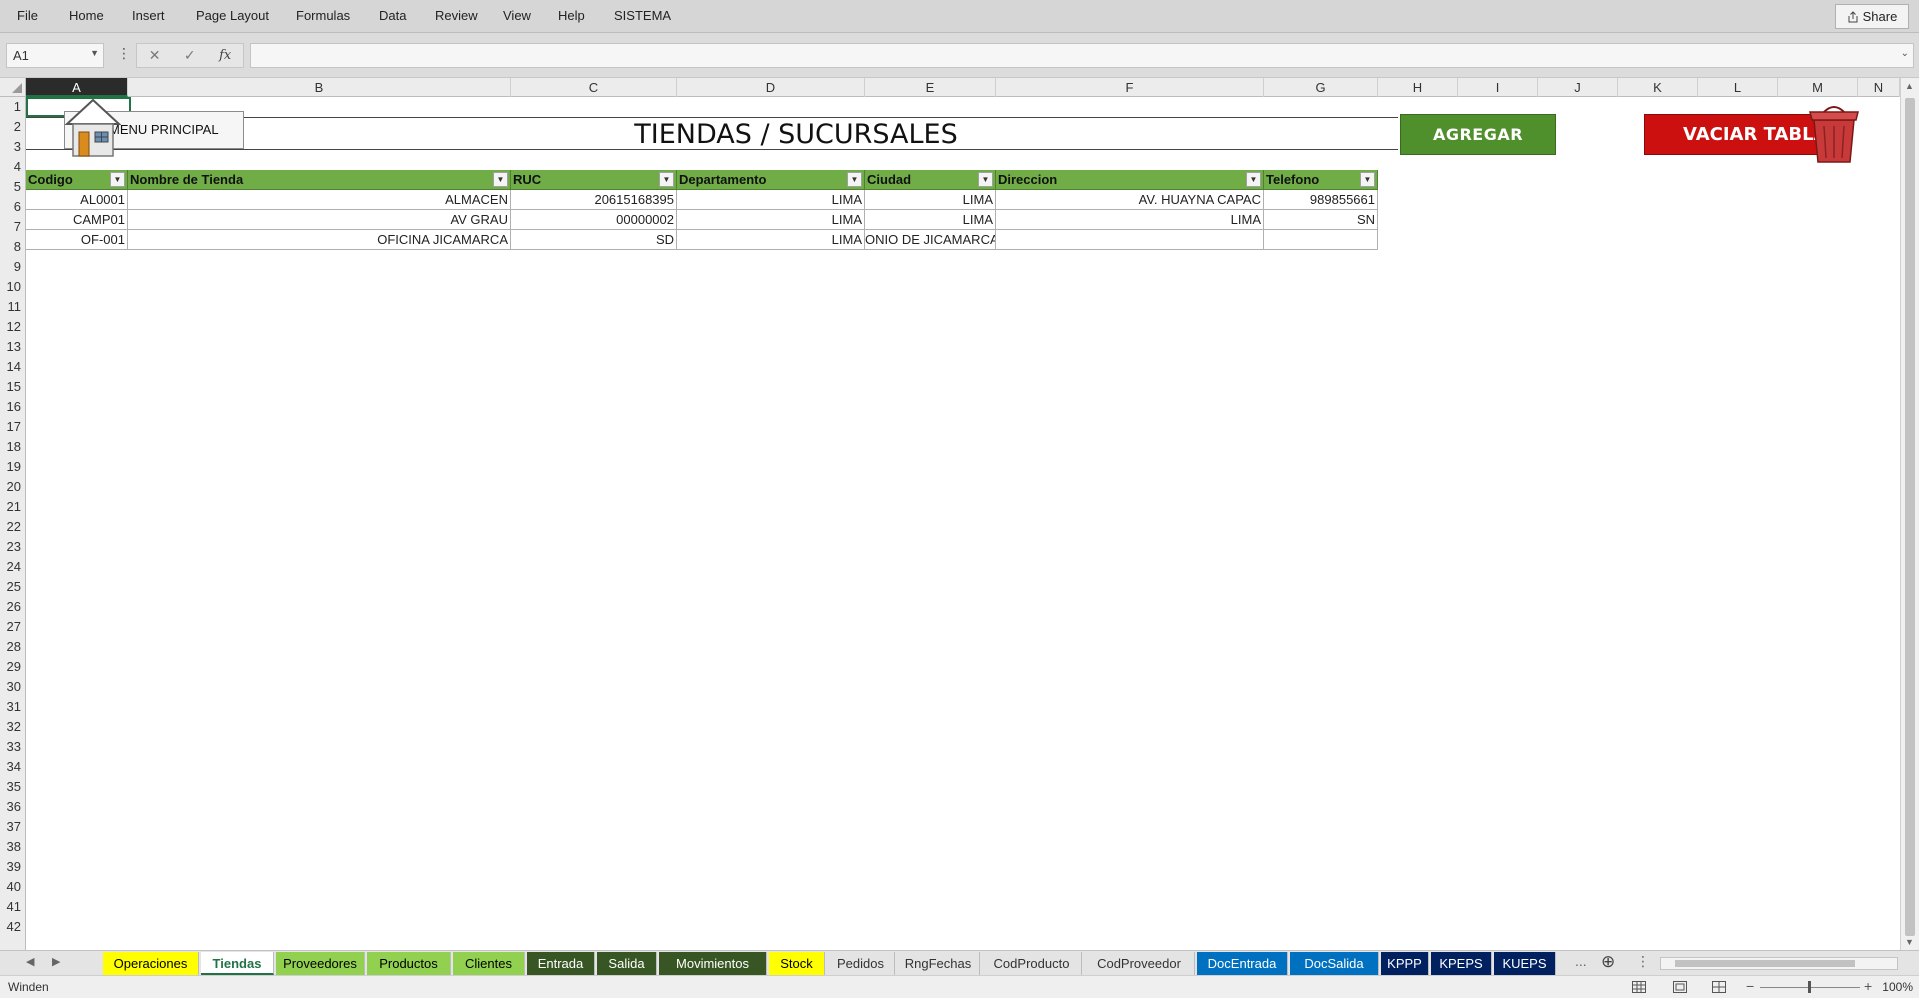  I want to click on table-cell: SN, so click(1321, 220).